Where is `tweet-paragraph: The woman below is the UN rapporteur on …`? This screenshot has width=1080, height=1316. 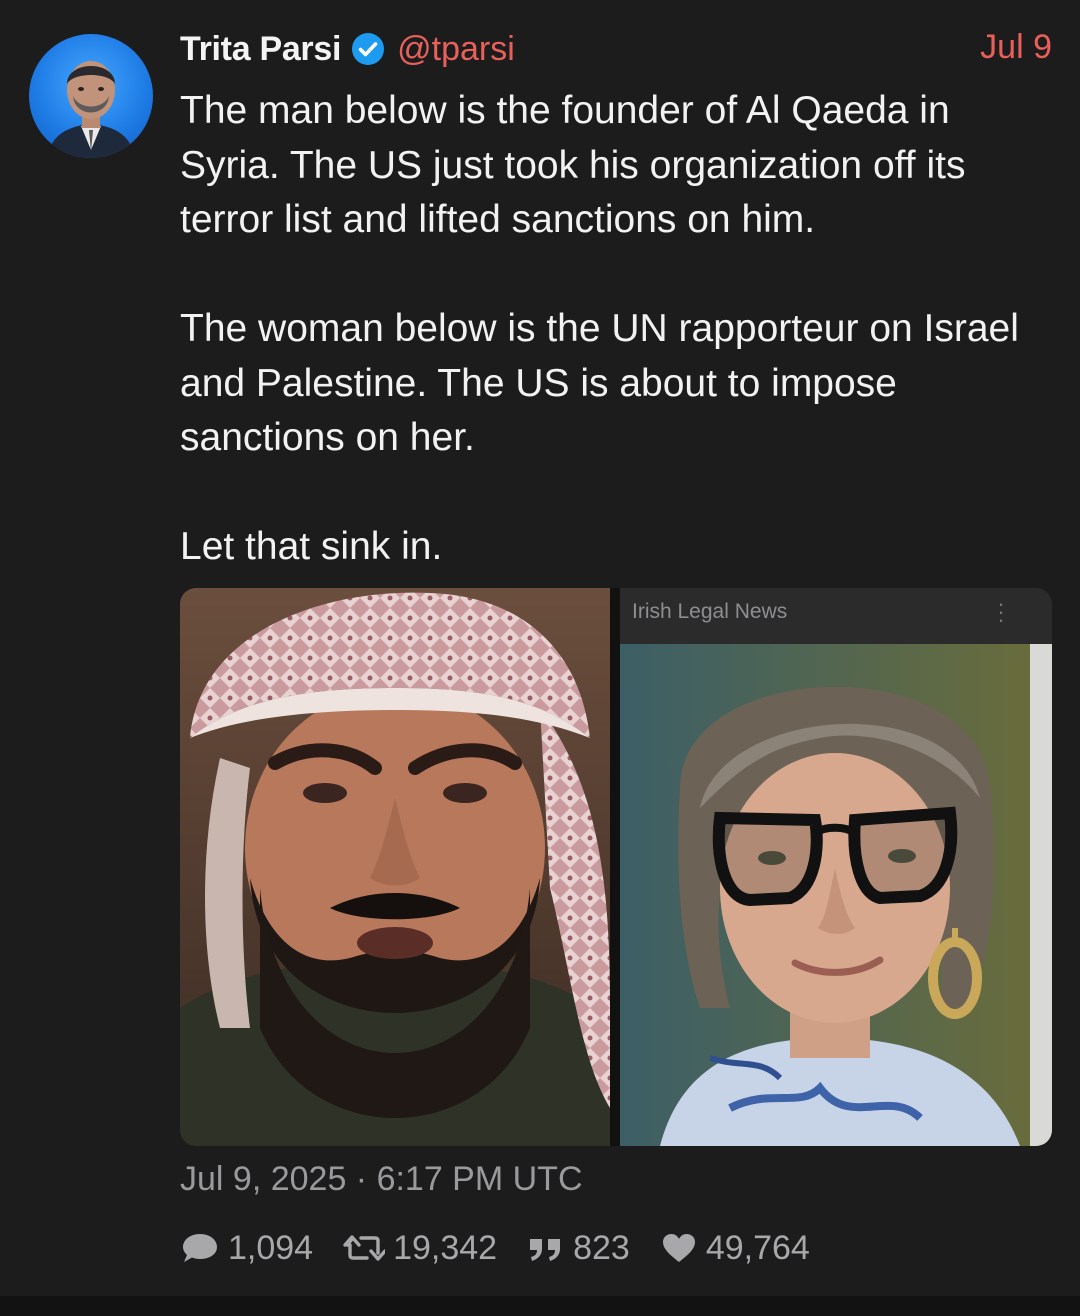
tweet-paragraph: The woman below is the UN rapporteur on … is located at coordinates (599, 383).